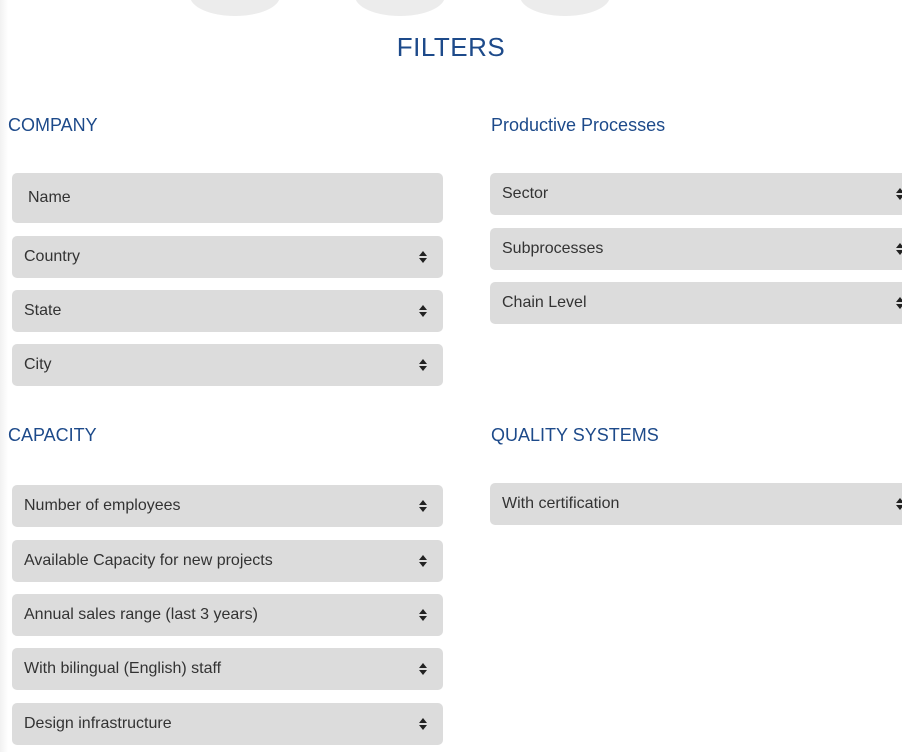  I want to click on available-capacity-label: Available Capacity for new projects, so click(148, 560).